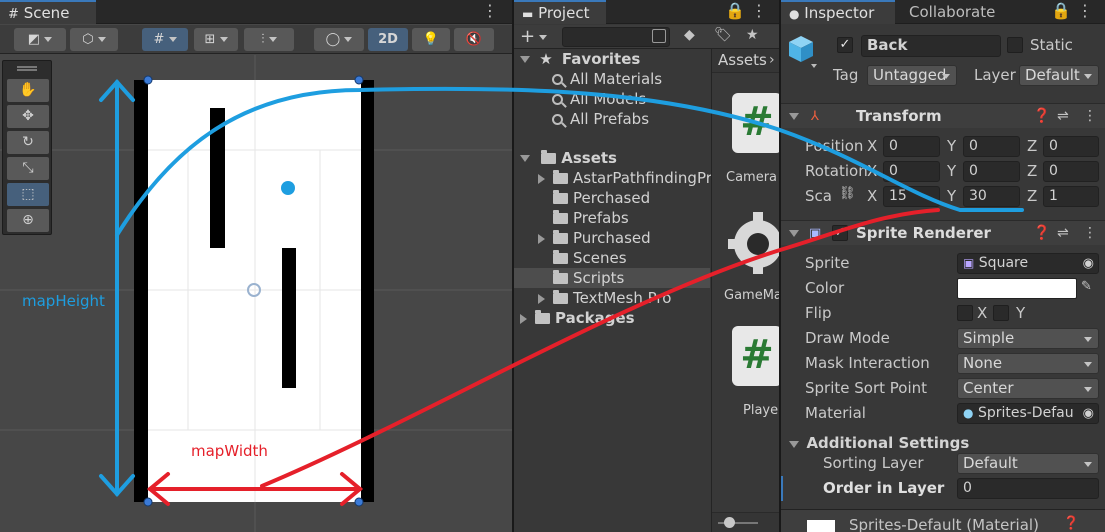 The image size is (1105, 532). Describe the element at coordinates (28, 116) in the screenshot. I see `move-tool: ✥` at that location.